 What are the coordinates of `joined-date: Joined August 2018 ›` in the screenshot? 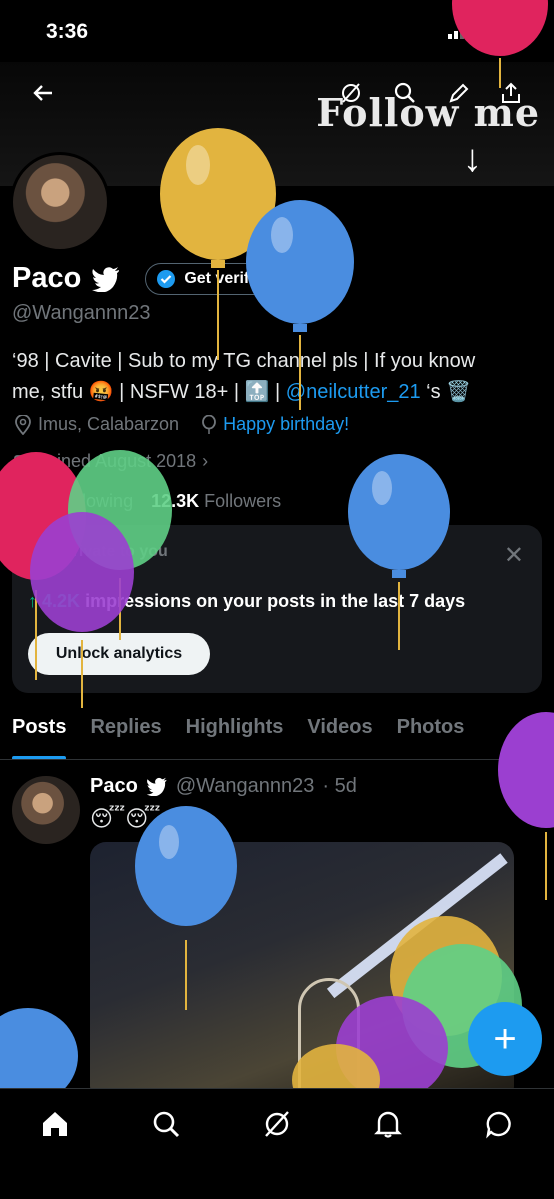 It's located at (111, 461).